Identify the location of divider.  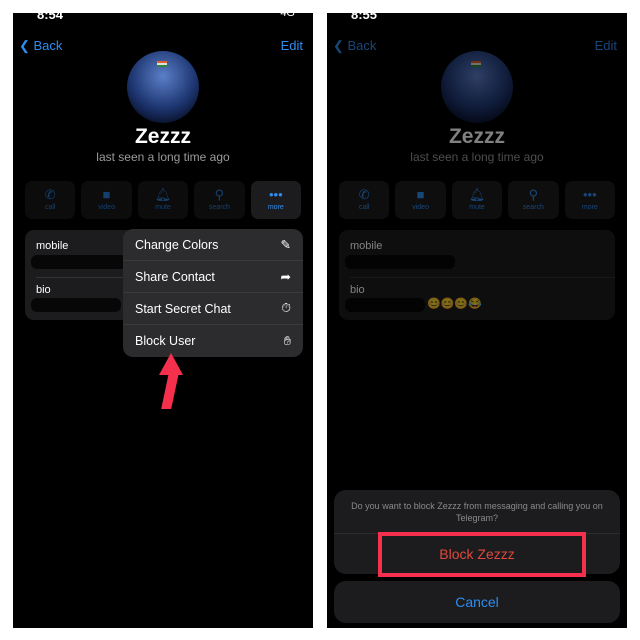
(482, 277).